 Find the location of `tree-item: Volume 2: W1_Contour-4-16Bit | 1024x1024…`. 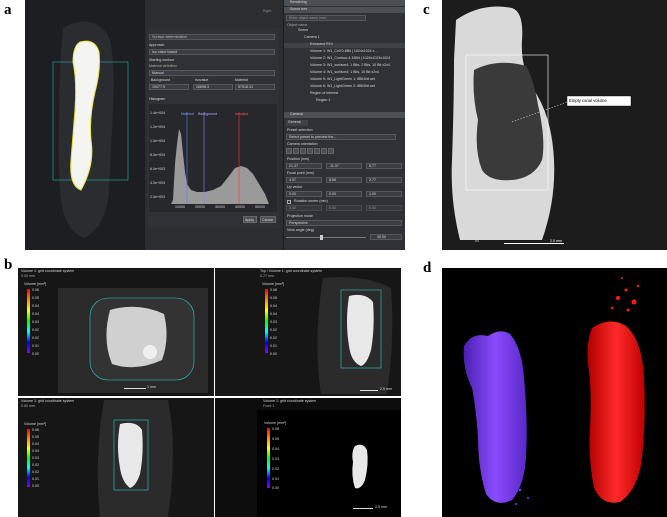

tree-item: Volume 2: W1_Contour-4-16Bit | 1024x1024… is located at coordinates (344, 59).